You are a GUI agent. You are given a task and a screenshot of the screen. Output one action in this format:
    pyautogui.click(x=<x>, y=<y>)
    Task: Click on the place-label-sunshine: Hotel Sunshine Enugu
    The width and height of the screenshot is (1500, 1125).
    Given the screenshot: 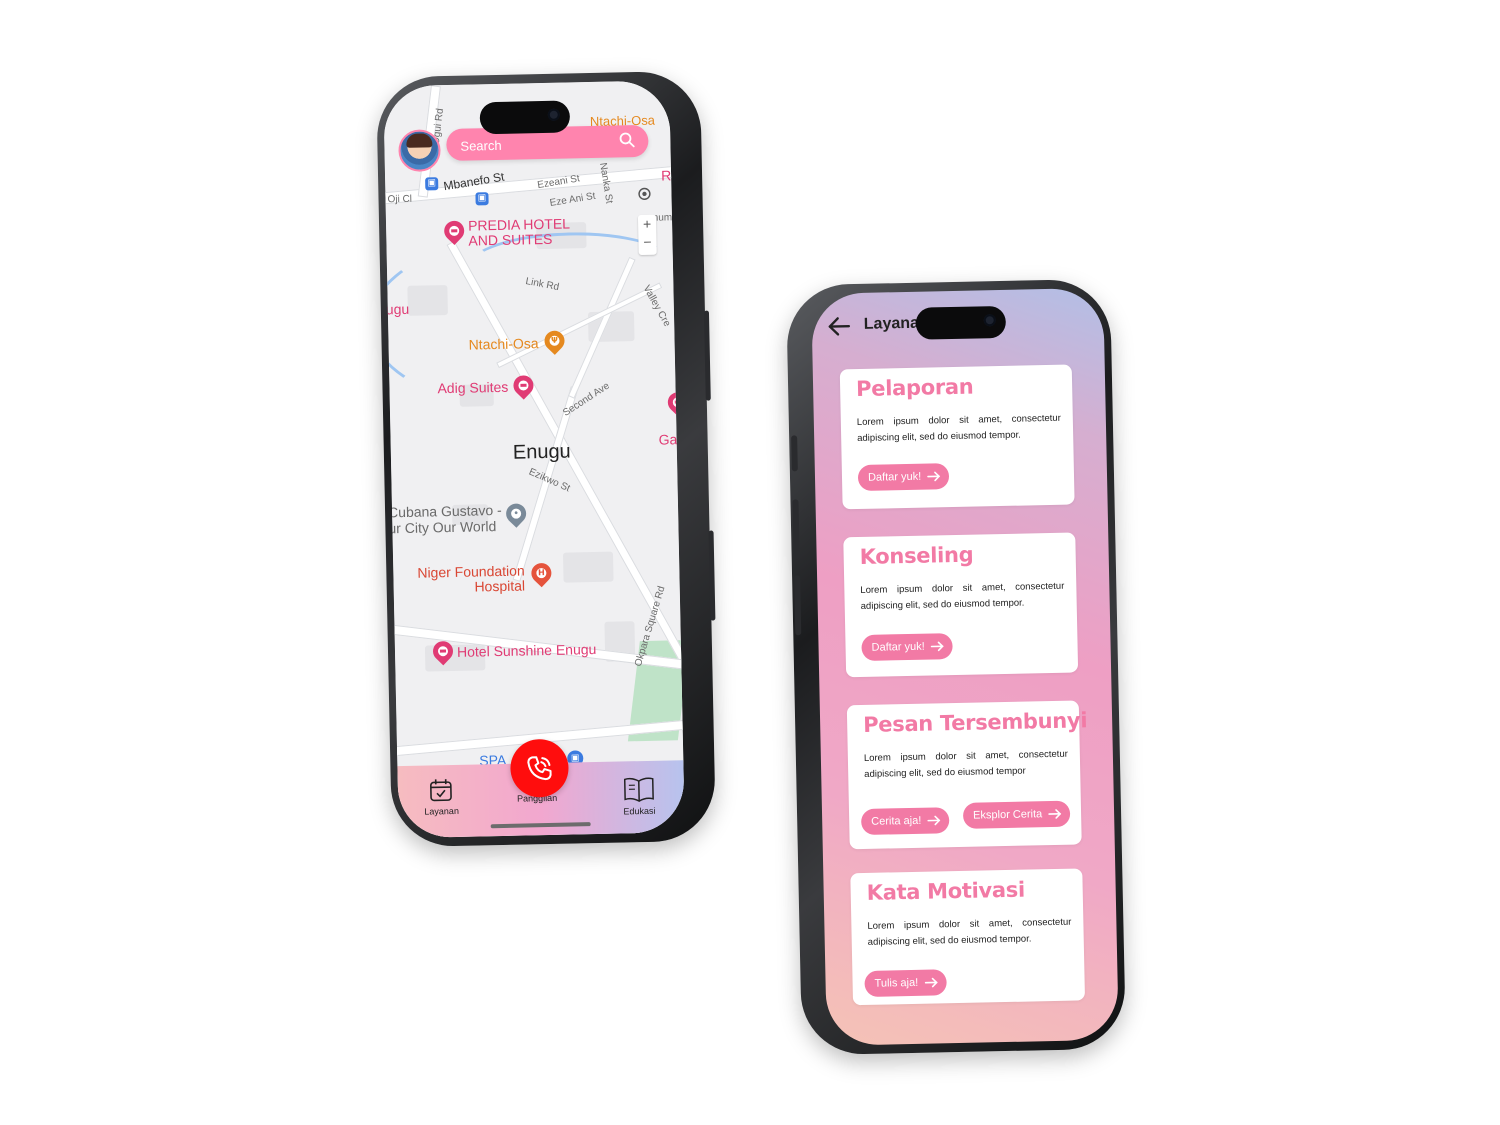 What is the action you would take?
    pyautogui.click(x=527, y=650)
    